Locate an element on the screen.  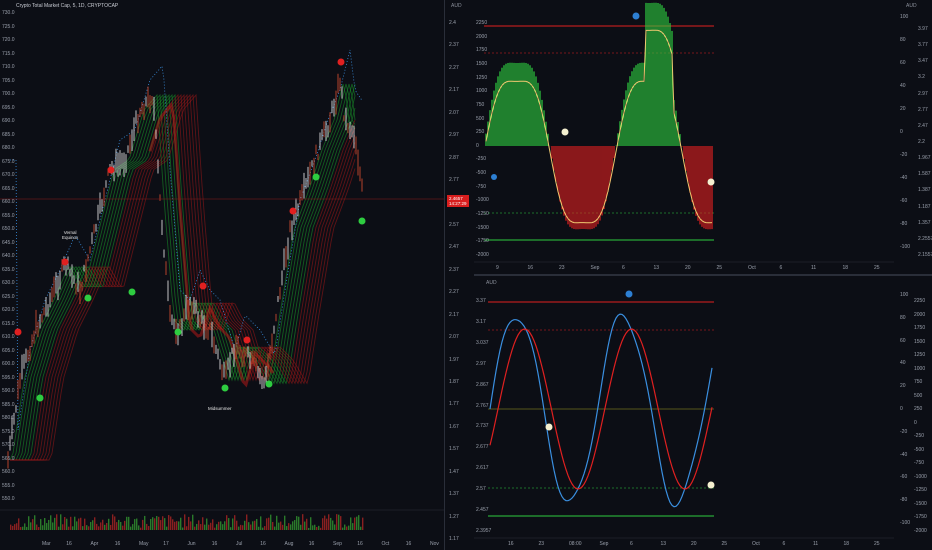
axis-tick-label: 725.0 is located at coordinates (8, 26).